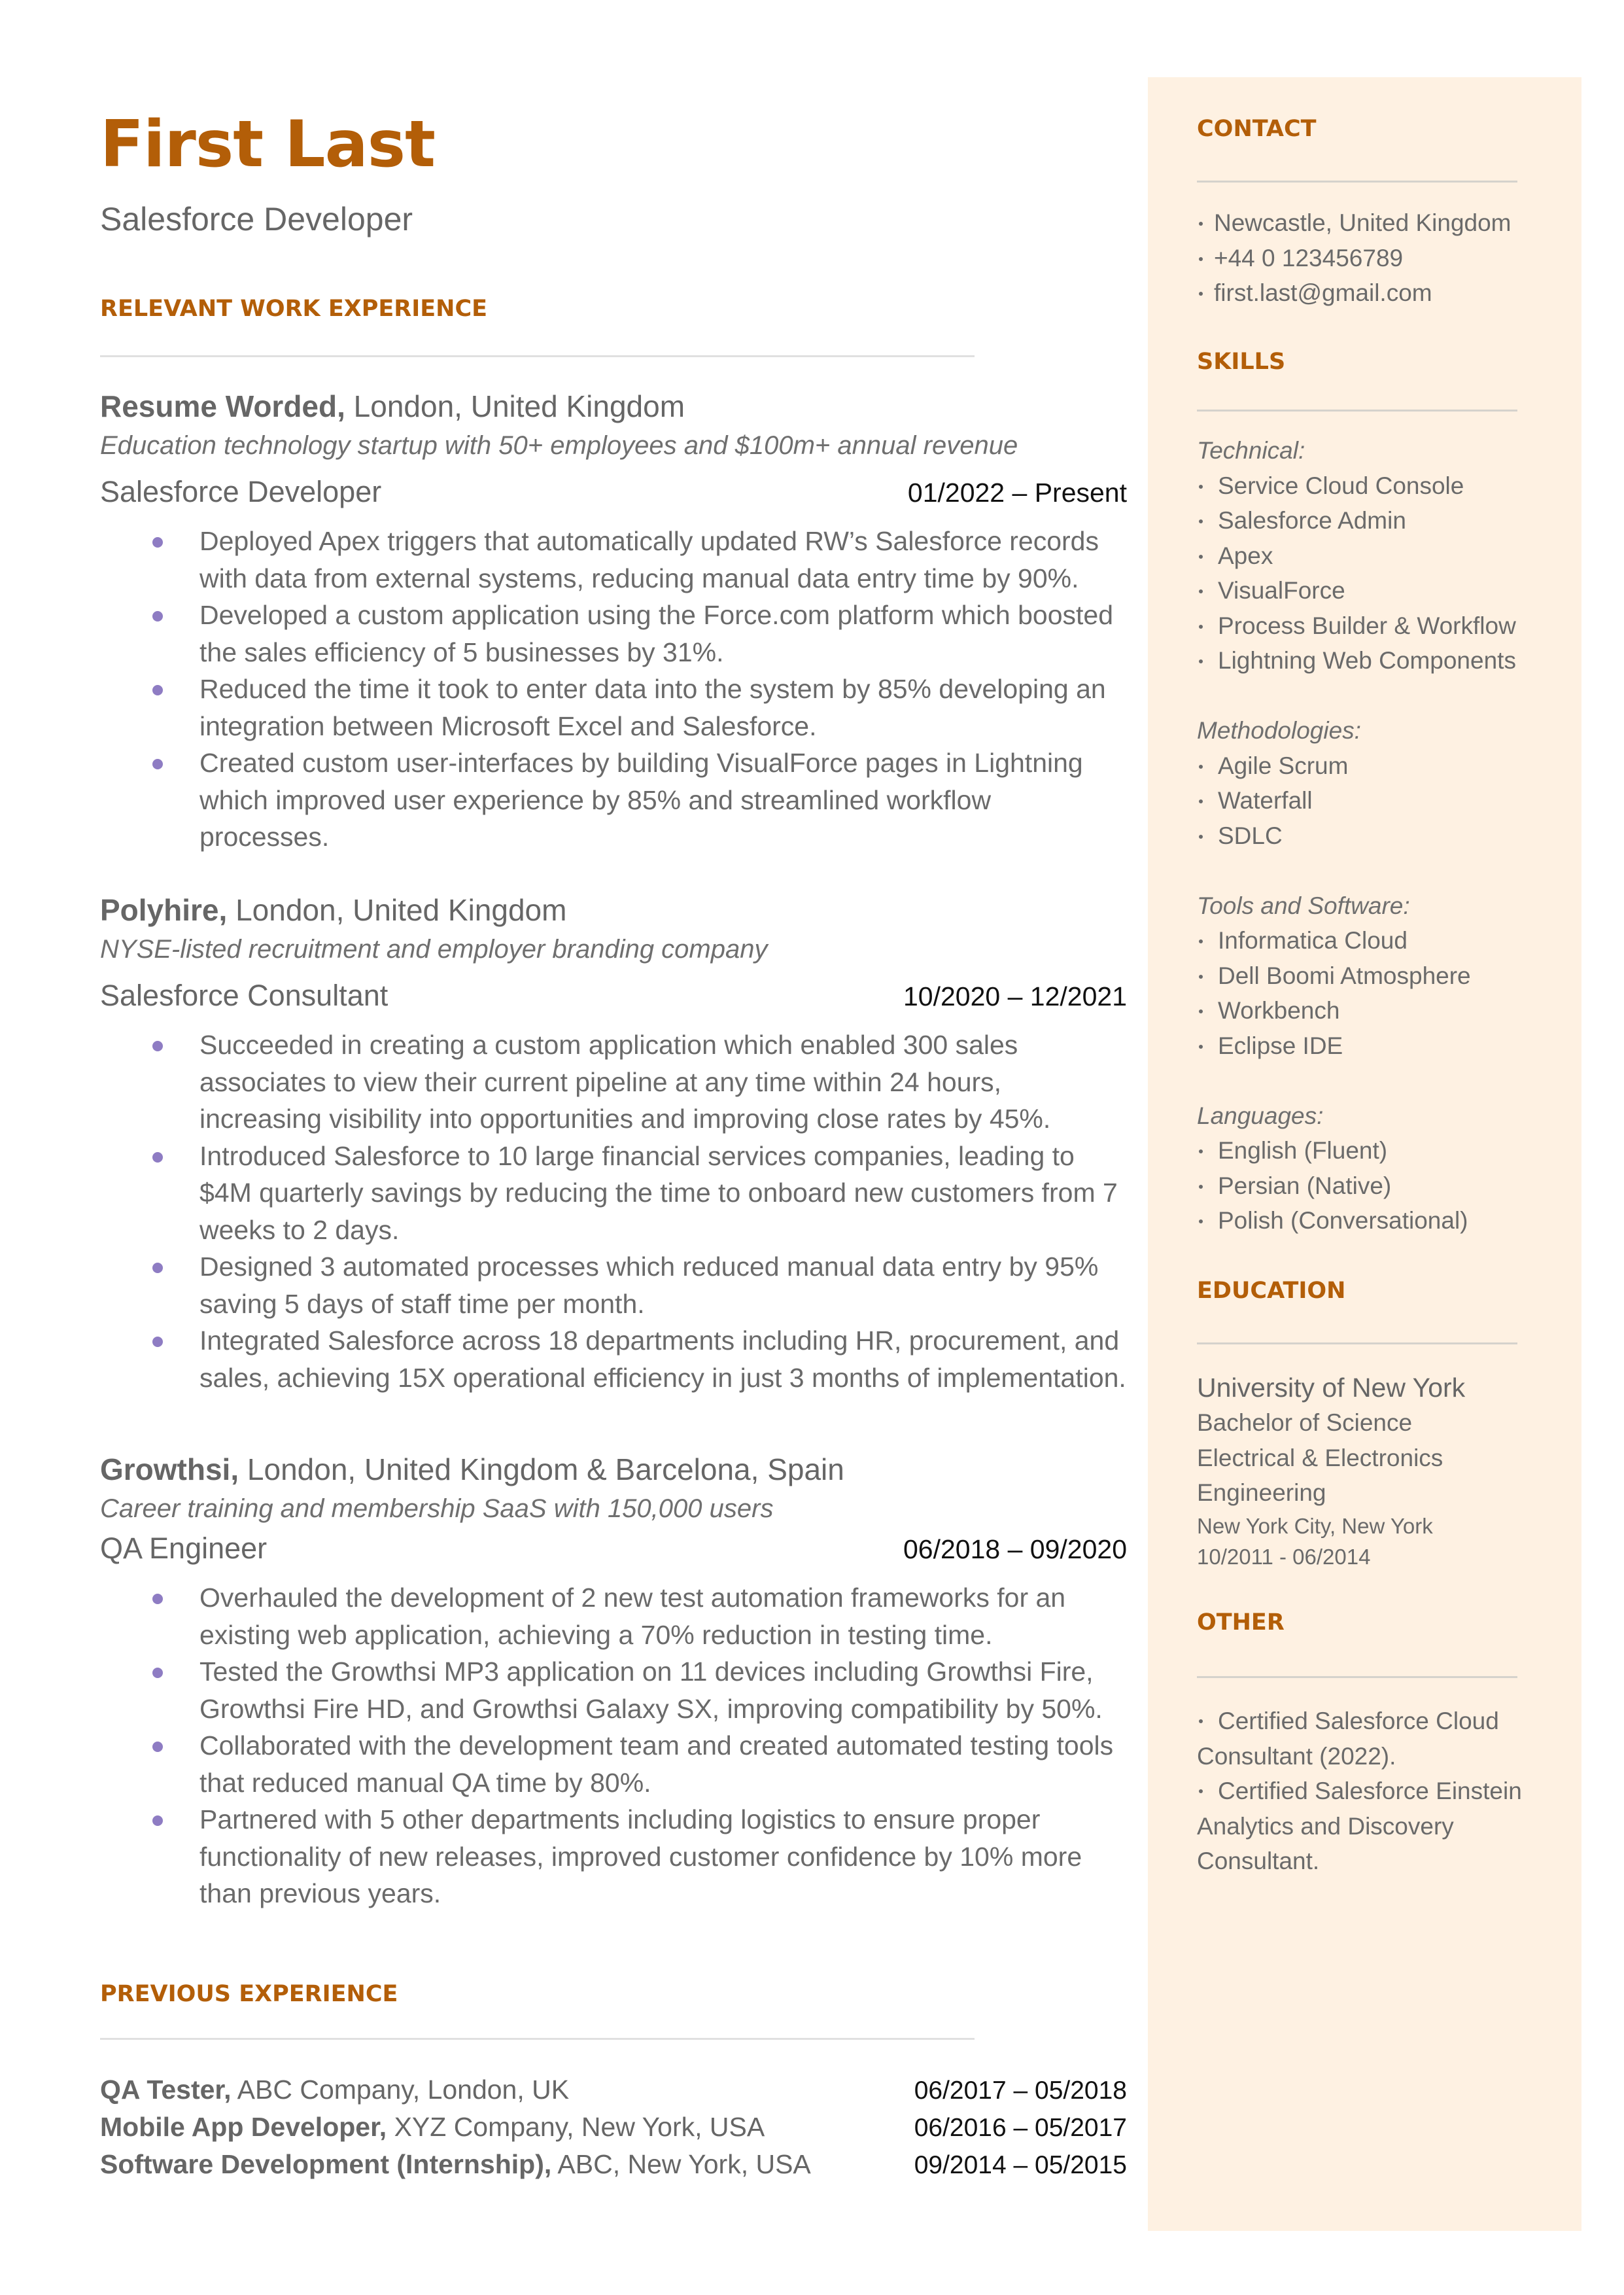 The width and height of the screenshot is (1624, 2295). Describe the element at coordinates (1356, 520) in the screenshot. I see `skill-item: Salesforce Admin` at that location.